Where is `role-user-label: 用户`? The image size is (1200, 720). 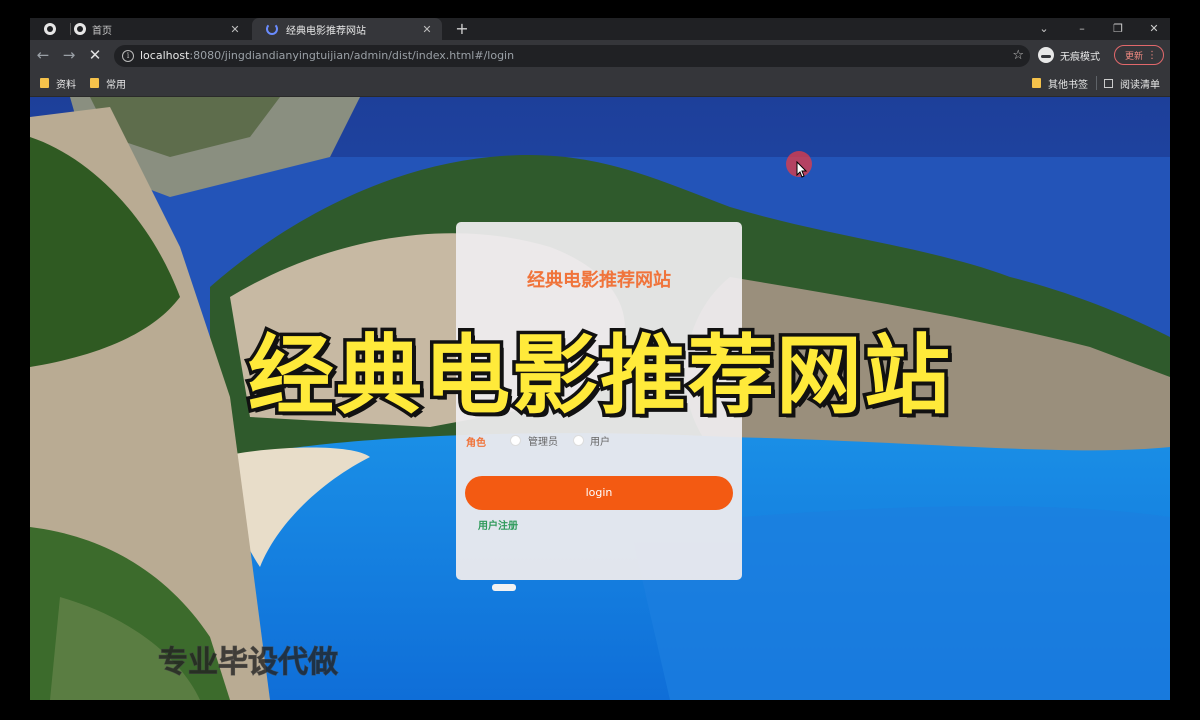 role-user-label: 用户 is located at coordinates (600, 440).